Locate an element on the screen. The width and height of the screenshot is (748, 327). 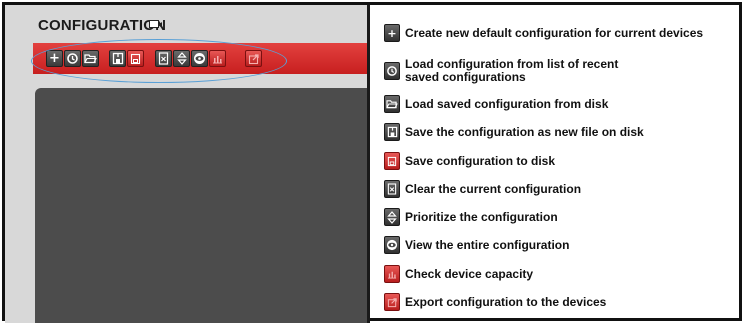
view-icon is located at coordinates (392, 245).